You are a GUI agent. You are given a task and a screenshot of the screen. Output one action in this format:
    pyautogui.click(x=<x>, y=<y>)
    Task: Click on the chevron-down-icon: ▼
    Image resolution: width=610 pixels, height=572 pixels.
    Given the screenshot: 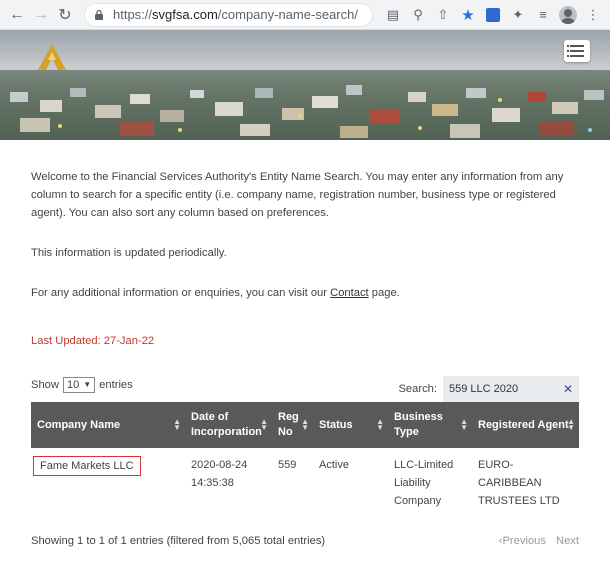 What is the action you would take?
    pyautogui.click(x=87, y=384)
    